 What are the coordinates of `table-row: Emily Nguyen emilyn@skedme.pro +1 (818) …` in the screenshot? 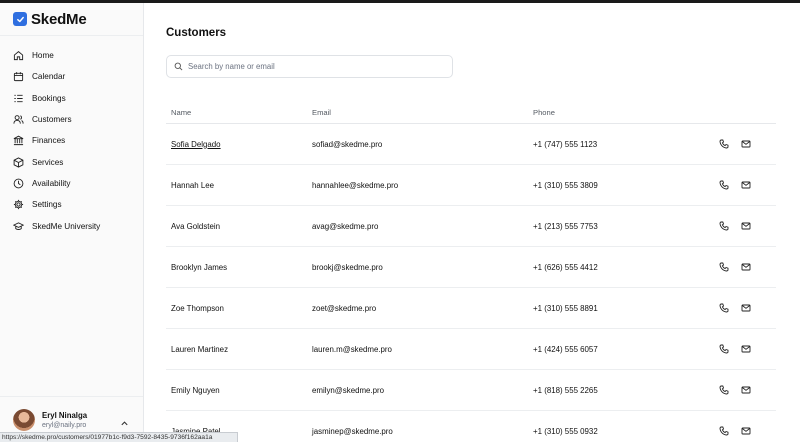 It's located at (471, 390).